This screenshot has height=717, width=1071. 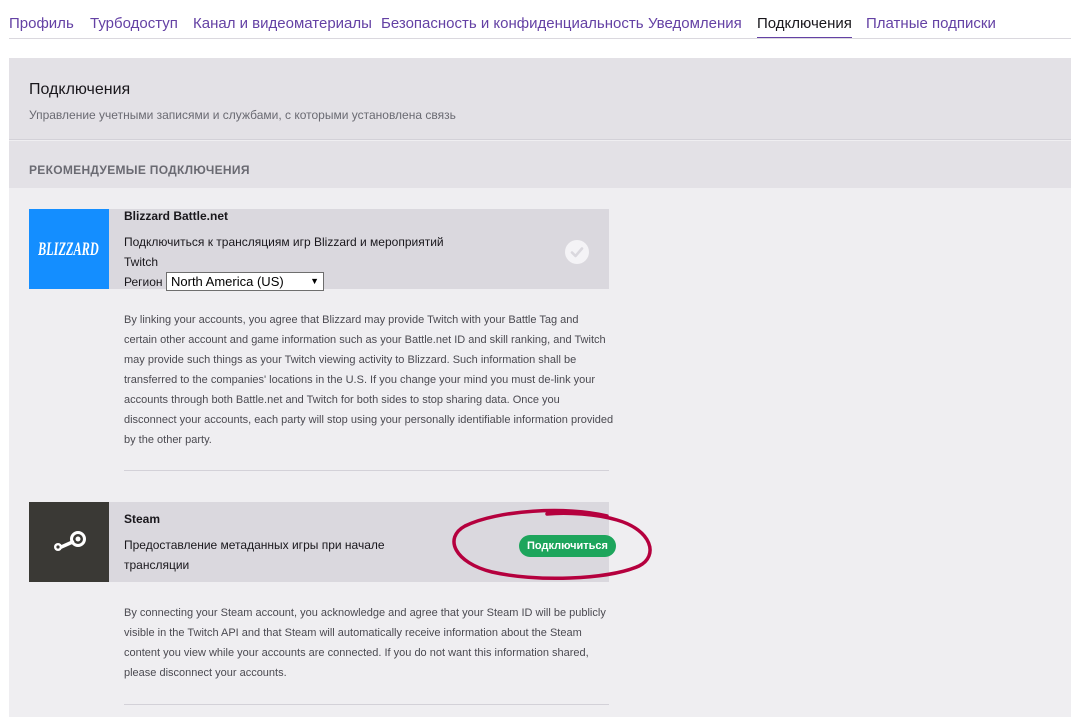 What do you see at coordinates (540, 164) in the screenshot?
I see `recommended-section-bar: РЕКОМЕНДУЕМЫЕ ПОДКЛЮЧЕНИЯ` at bounding box center [540, 164].